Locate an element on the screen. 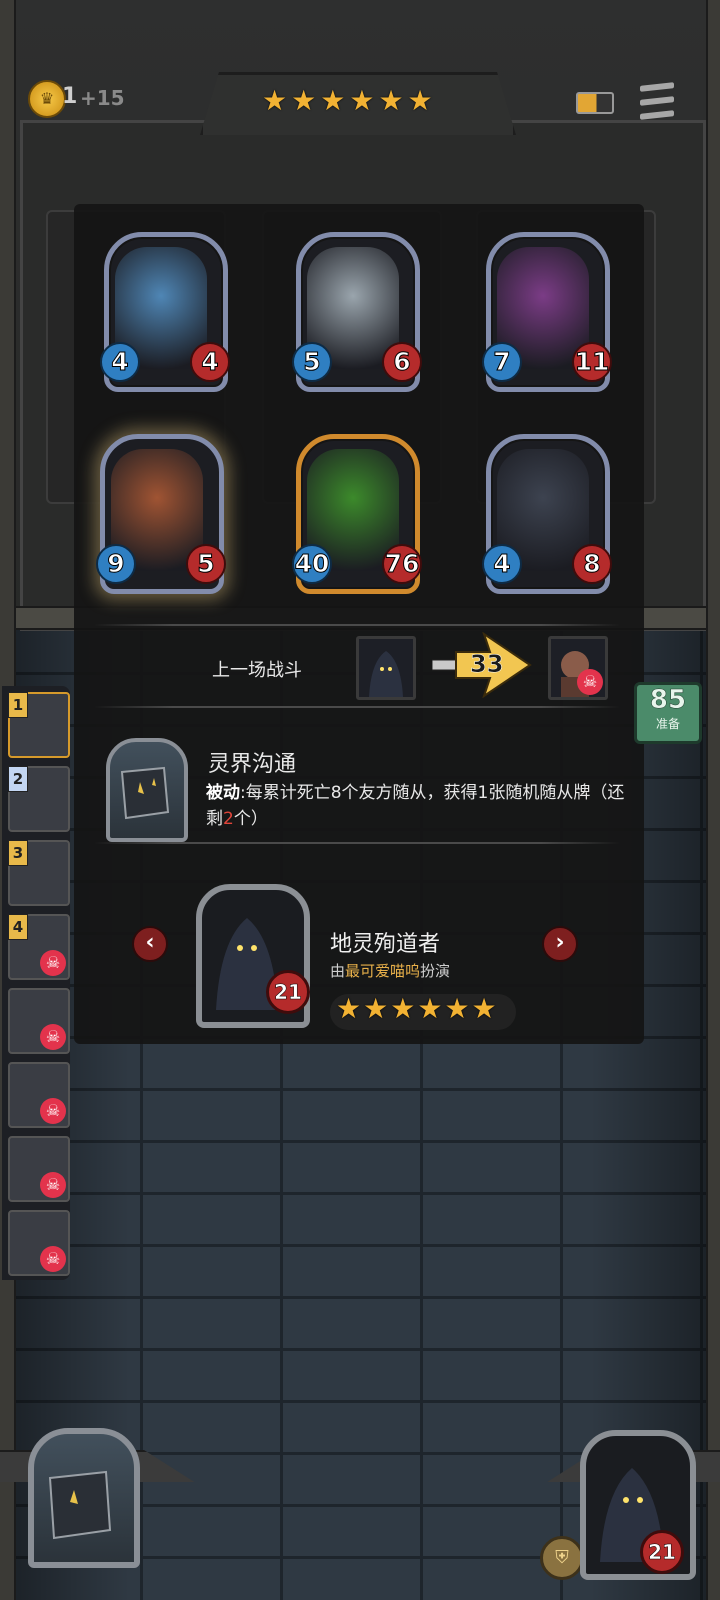 Image resolution: width=720 pixels, height=1600 pixels. hero-name: 地灵殉道者 is located at coordinates (385, 944).